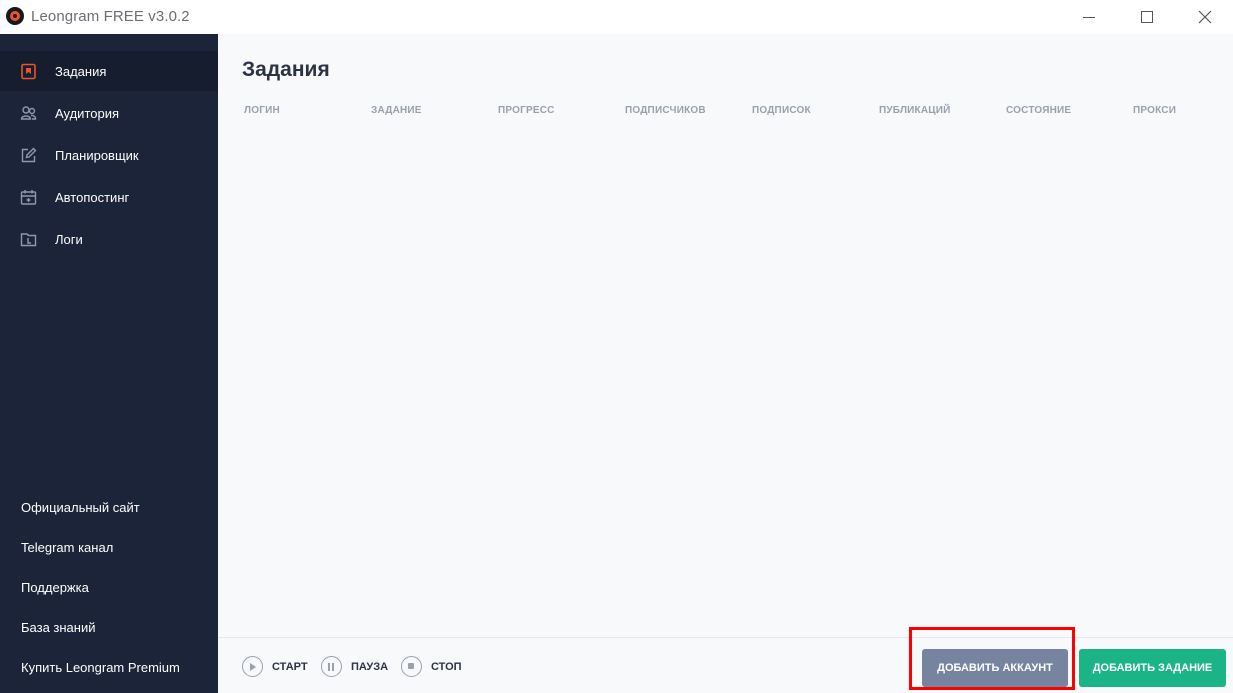 This screenshot has width=1233, height=693. Describe the element at coordinates (110, 16) in the screenshot. I see `window-title: Leongram FREE v3.0.2` at that location.